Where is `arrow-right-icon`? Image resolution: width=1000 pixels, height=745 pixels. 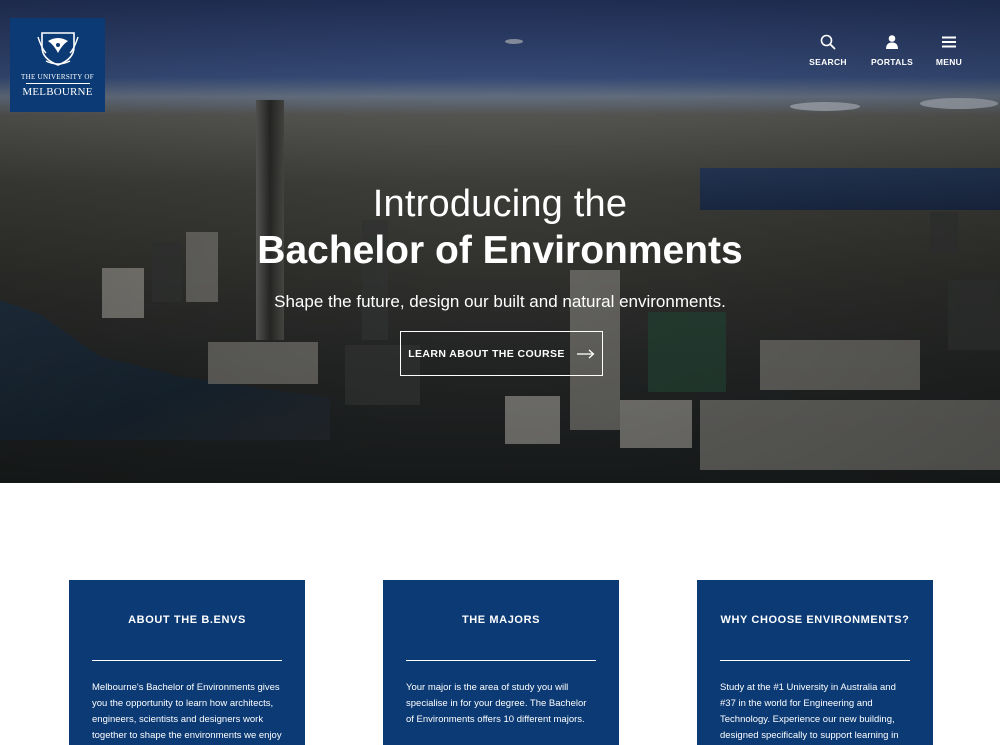
arrow-right-icon is located at coordinates (585, 353).